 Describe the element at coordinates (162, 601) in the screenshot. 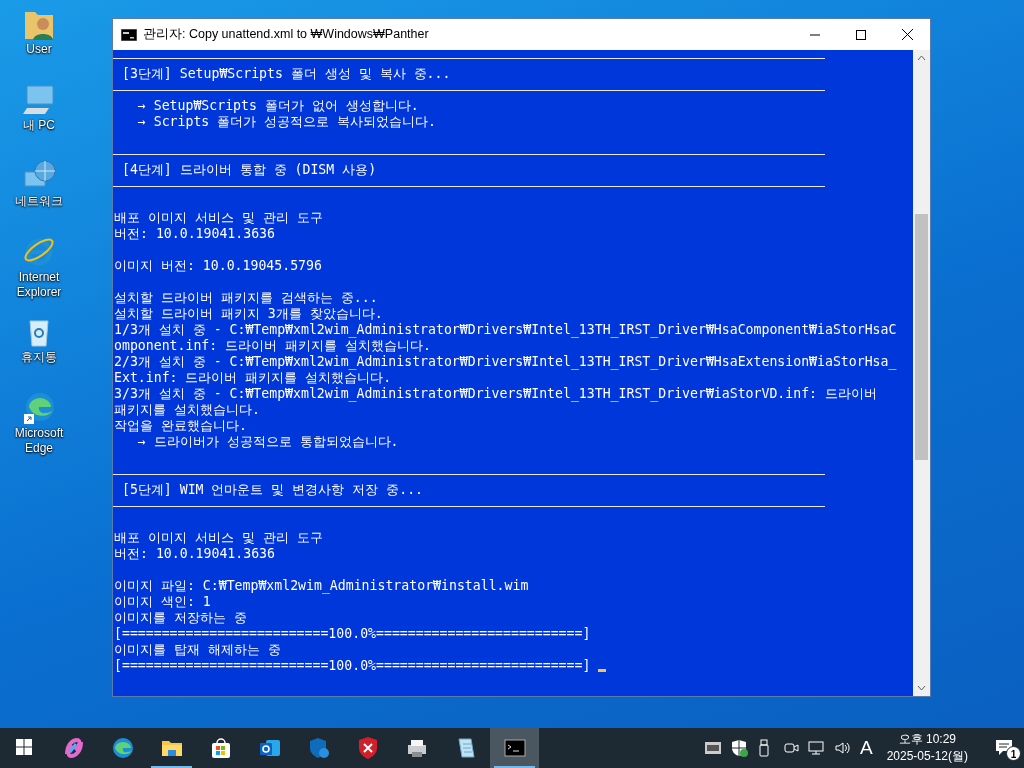

I see `console-line: 이미지 색인: 1` at that location.